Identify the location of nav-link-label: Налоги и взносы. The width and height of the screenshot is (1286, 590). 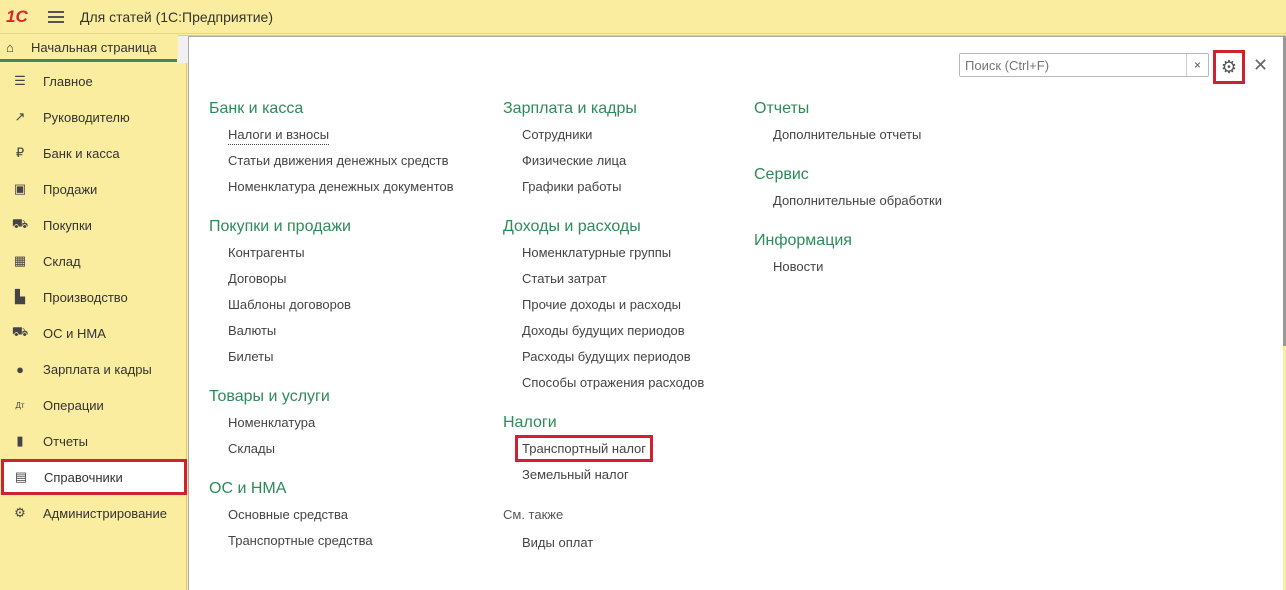
(279, 135).